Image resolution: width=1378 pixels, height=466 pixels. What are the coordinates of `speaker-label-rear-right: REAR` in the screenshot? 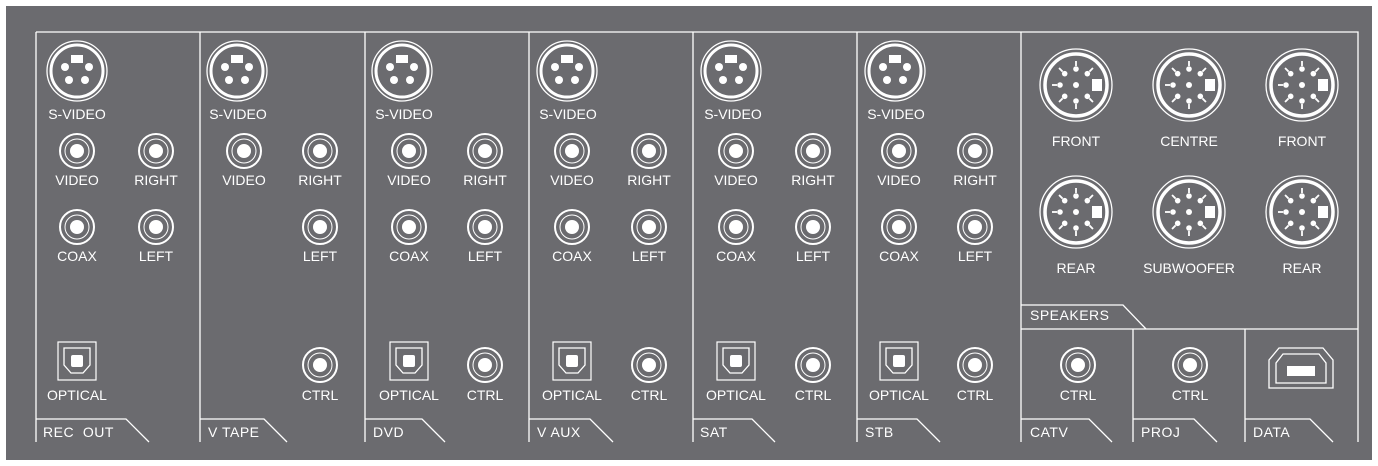 It's located at (1302, 268).